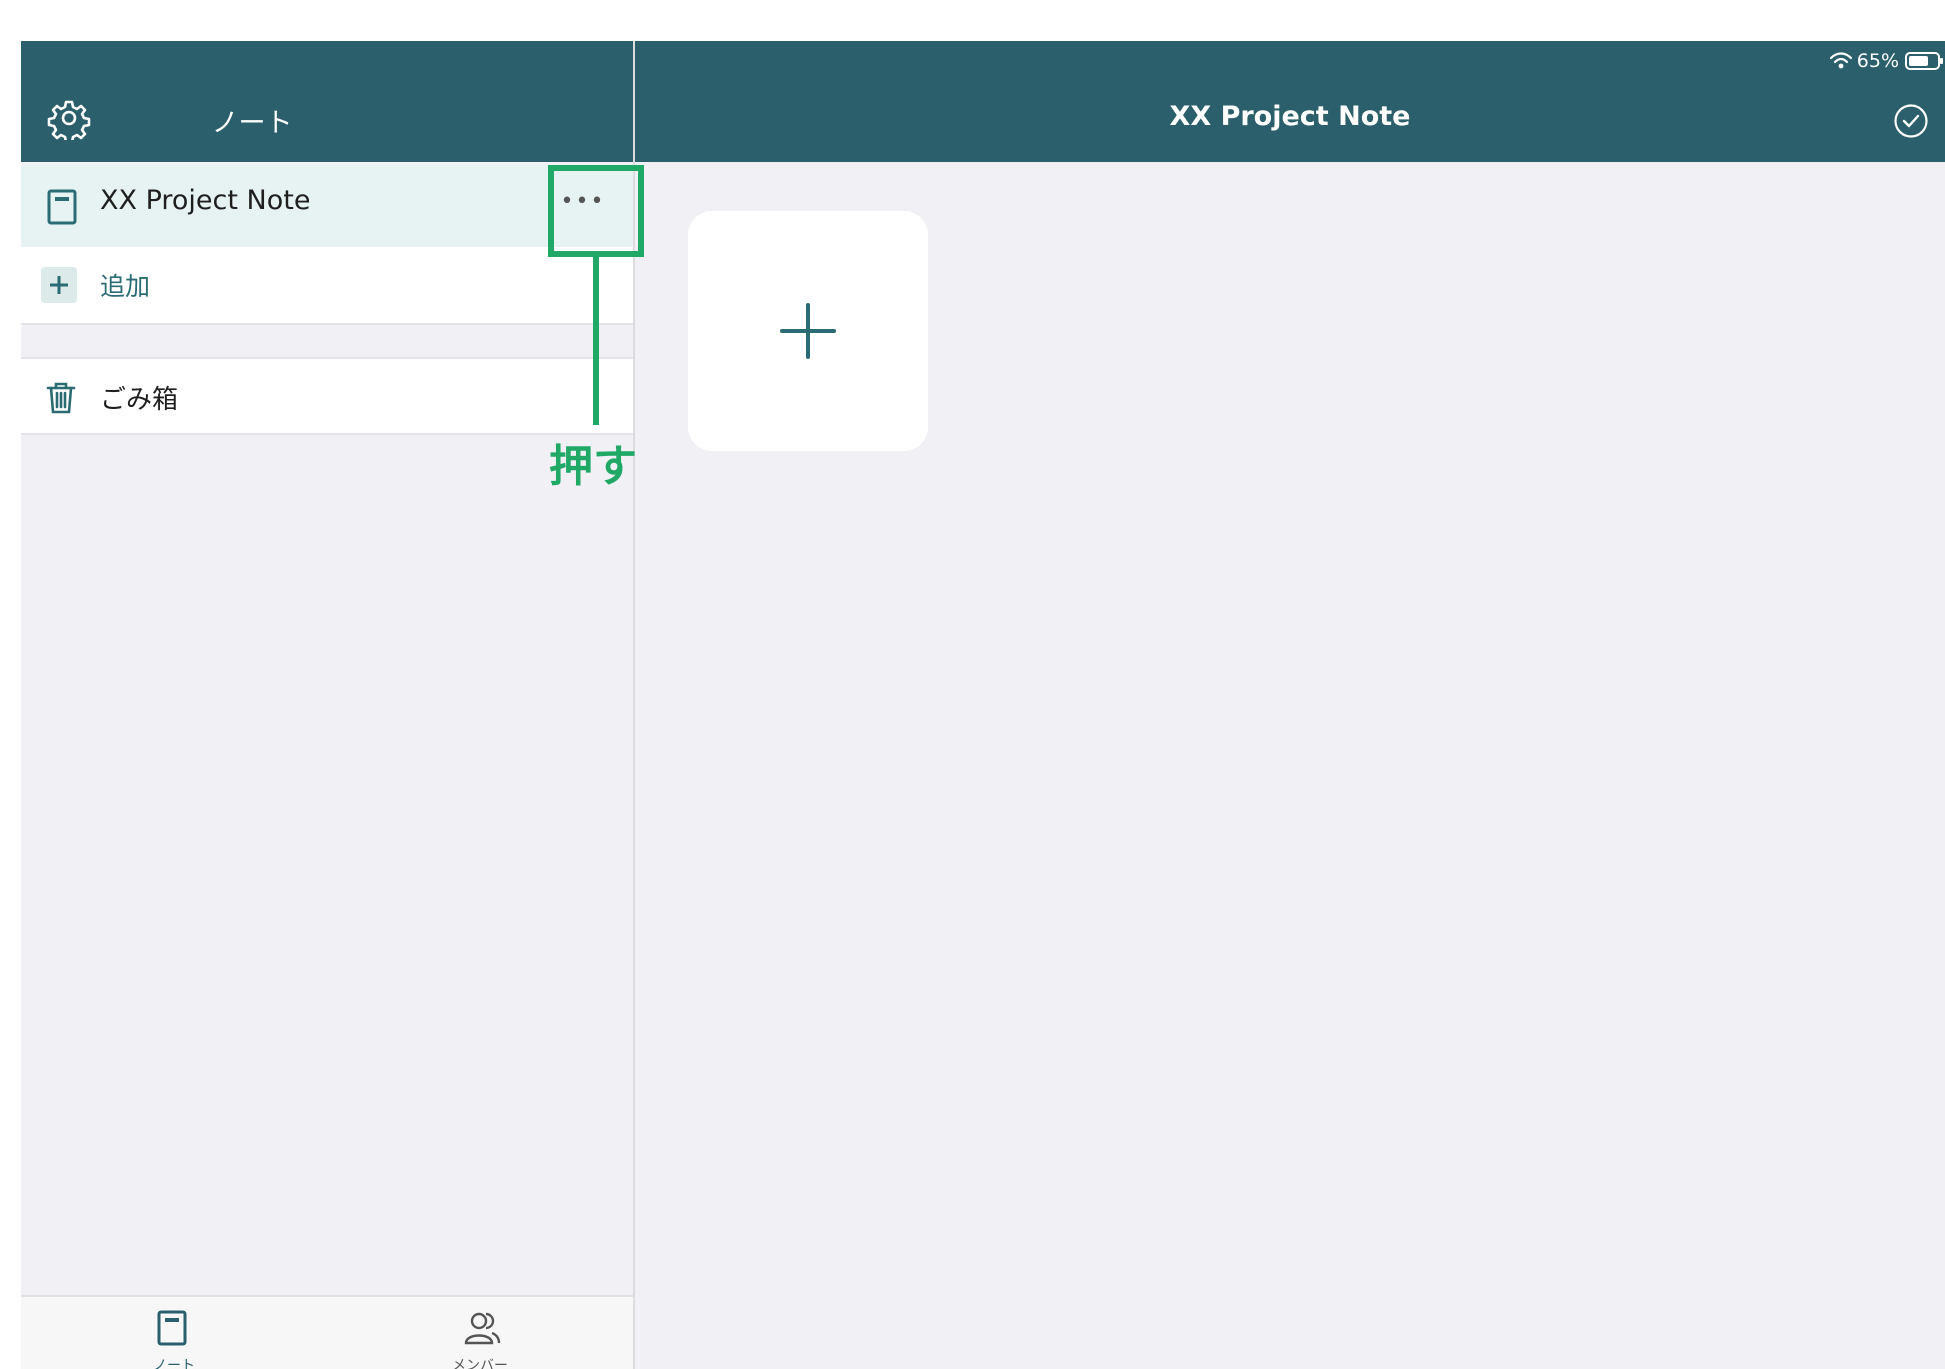  I want to click on wifi-icon, so click(1840, 60).